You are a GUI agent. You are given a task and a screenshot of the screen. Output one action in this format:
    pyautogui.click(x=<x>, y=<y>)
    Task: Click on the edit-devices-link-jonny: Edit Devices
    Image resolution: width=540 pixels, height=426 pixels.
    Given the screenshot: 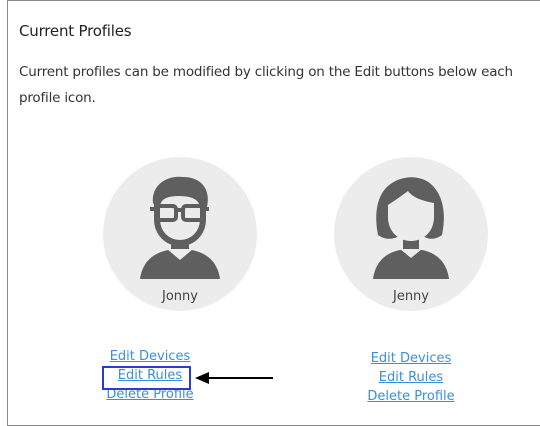 What is the action you would take?
    pyautogui.click(x=150, y=356)
    